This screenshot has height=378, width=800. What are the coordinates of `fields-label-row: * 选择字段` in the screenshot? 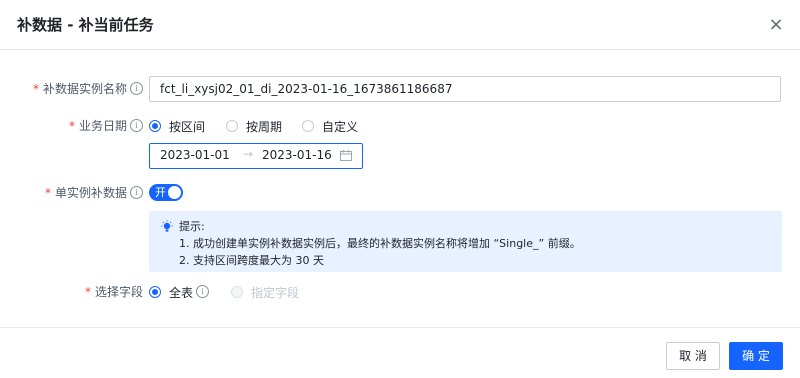 It's located at (71, 292).